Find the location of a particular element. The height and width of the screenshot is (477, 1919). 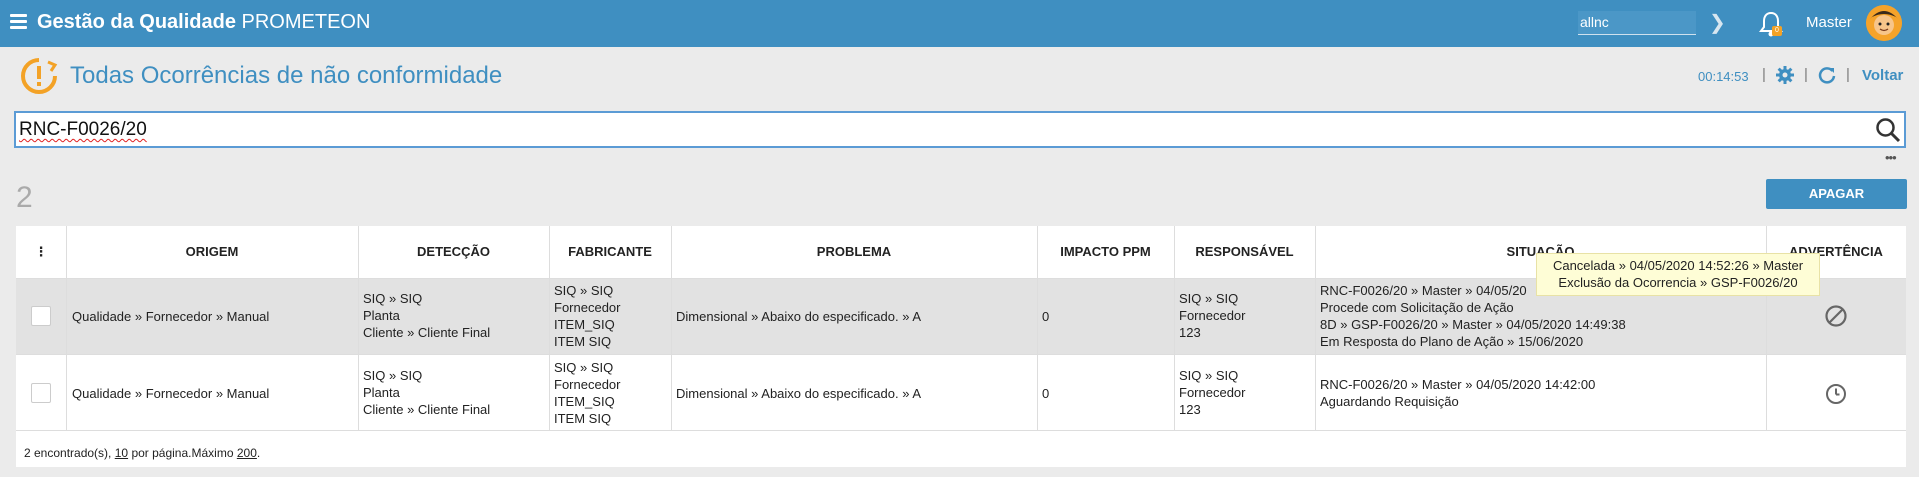

column-header-origem: ORIGEM is located at coordinates (212, 252).